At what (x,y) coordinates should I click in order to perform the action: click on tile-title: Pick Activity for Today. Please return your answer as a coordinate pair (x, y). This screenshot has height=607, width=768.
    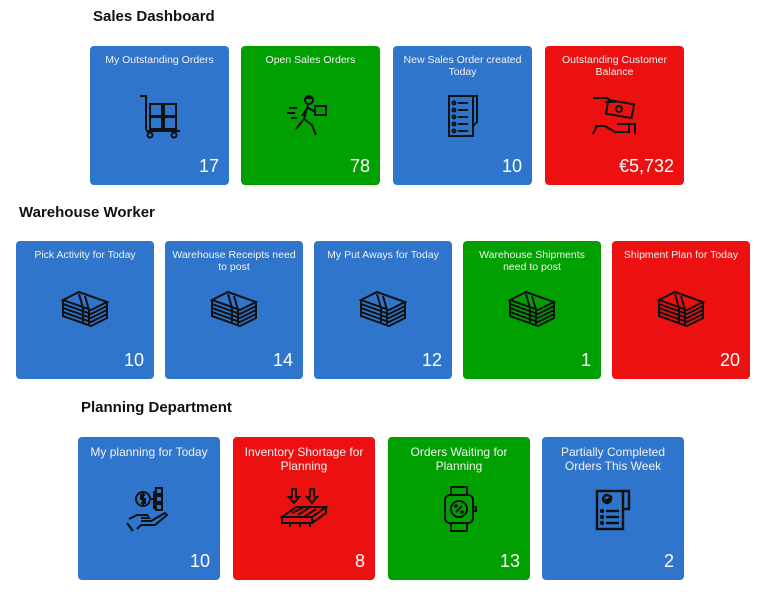
    Looking at the image, I should click on (85, 255).